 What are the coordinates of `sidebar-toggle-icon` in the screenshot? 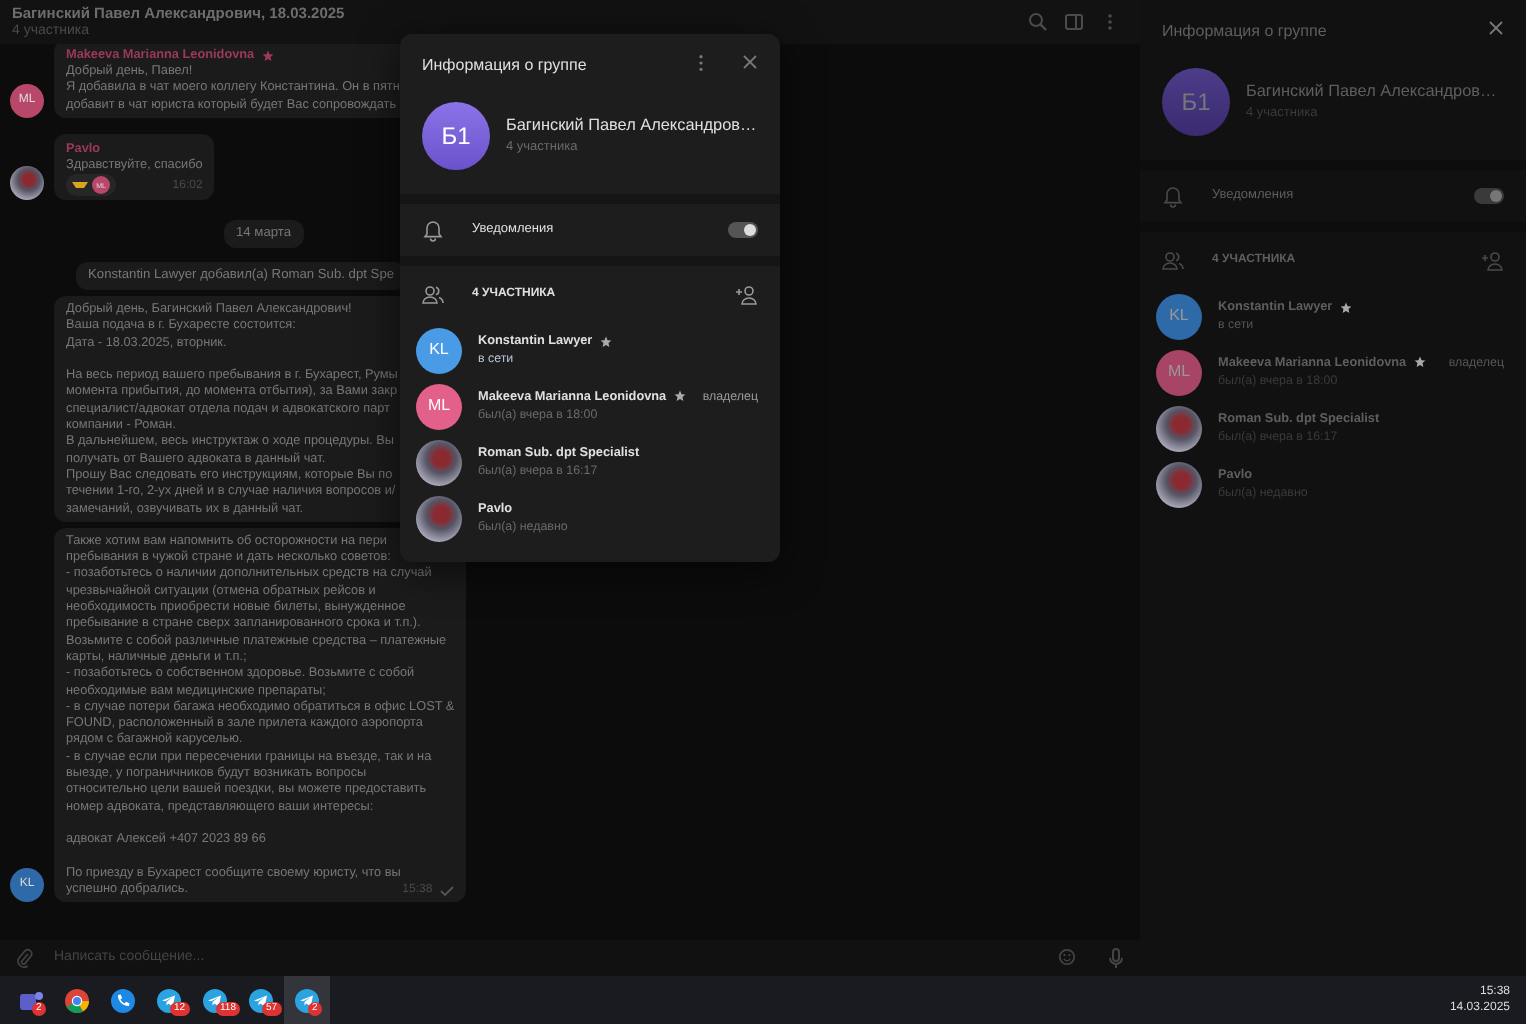 It's located at (1074, 22).